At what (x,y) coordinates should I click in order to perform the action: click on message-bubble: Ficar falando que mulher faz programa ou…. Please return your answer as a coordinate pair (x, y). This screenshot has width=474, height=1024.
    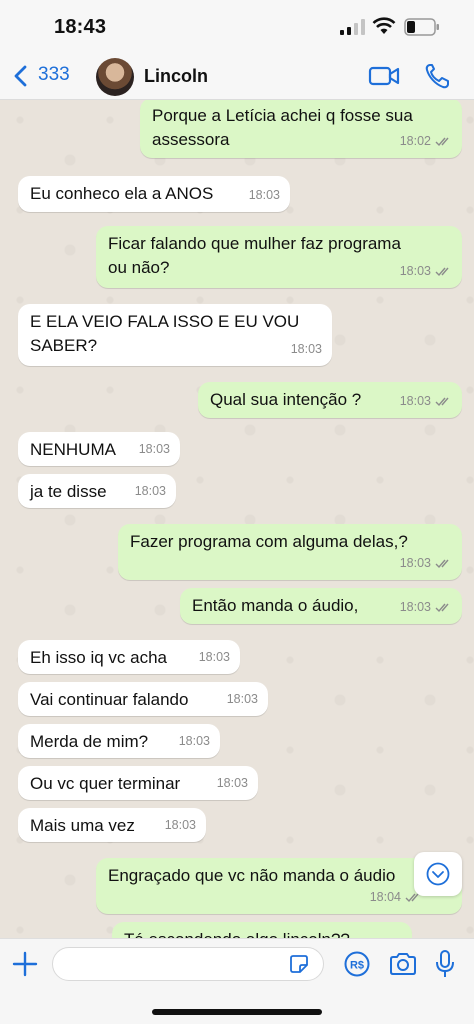
    Looking at the image, I should click on (279, 257).